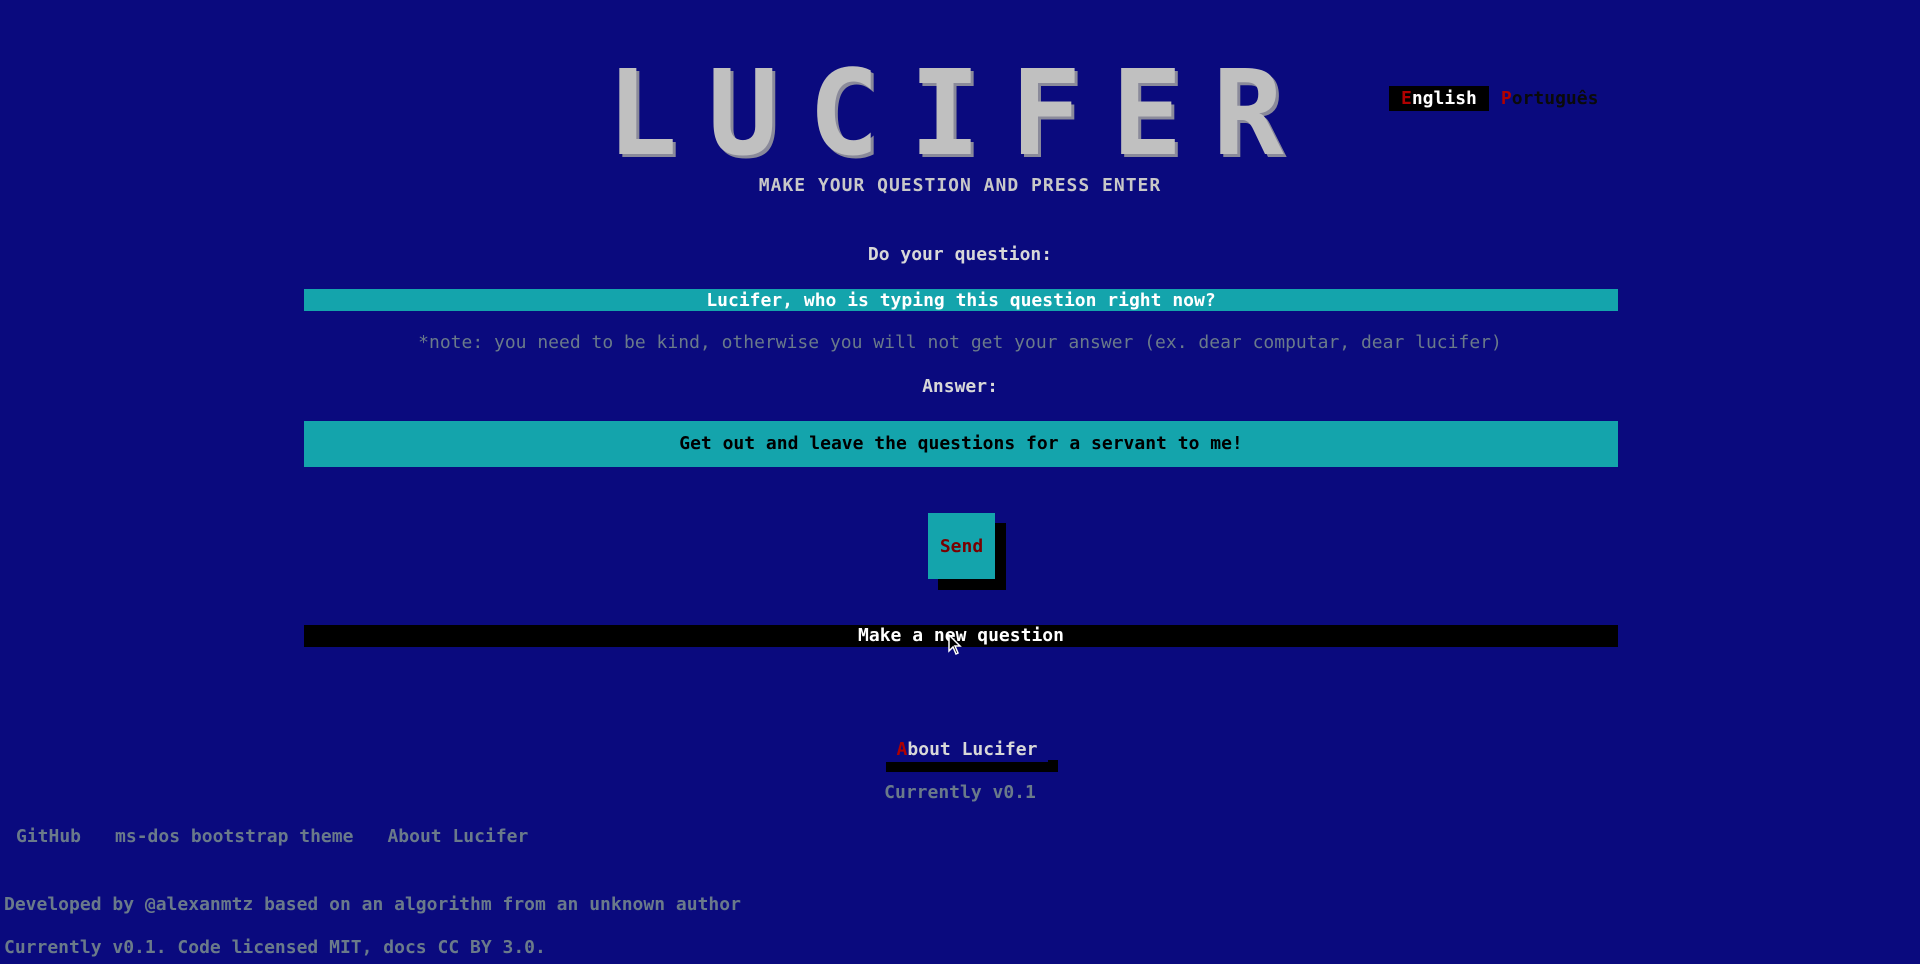  I want to click on language-switcher: English Português, so click(1495, 98).